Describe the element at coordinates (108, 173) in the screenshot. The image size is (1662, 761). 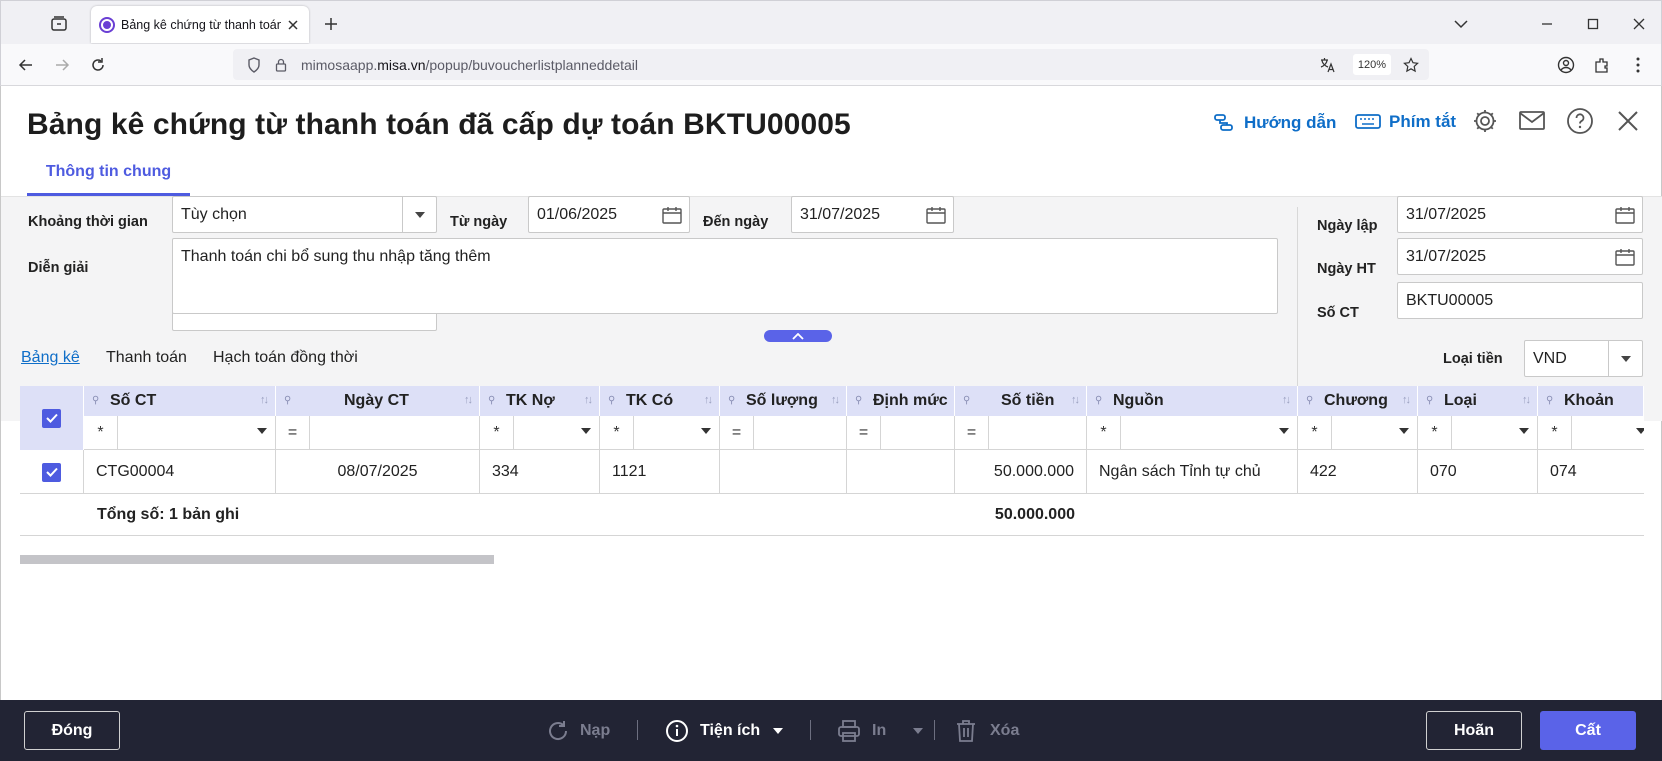
I see `tab-general-info: Thông tin chung` at that location.